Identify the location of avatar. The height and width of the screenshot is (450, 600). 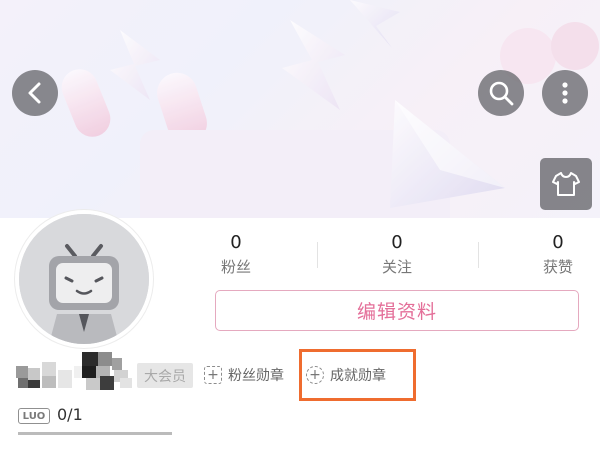
(84, 279).